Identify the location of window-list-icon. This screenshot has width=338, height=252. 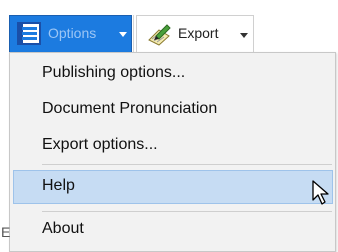
(29, 33).